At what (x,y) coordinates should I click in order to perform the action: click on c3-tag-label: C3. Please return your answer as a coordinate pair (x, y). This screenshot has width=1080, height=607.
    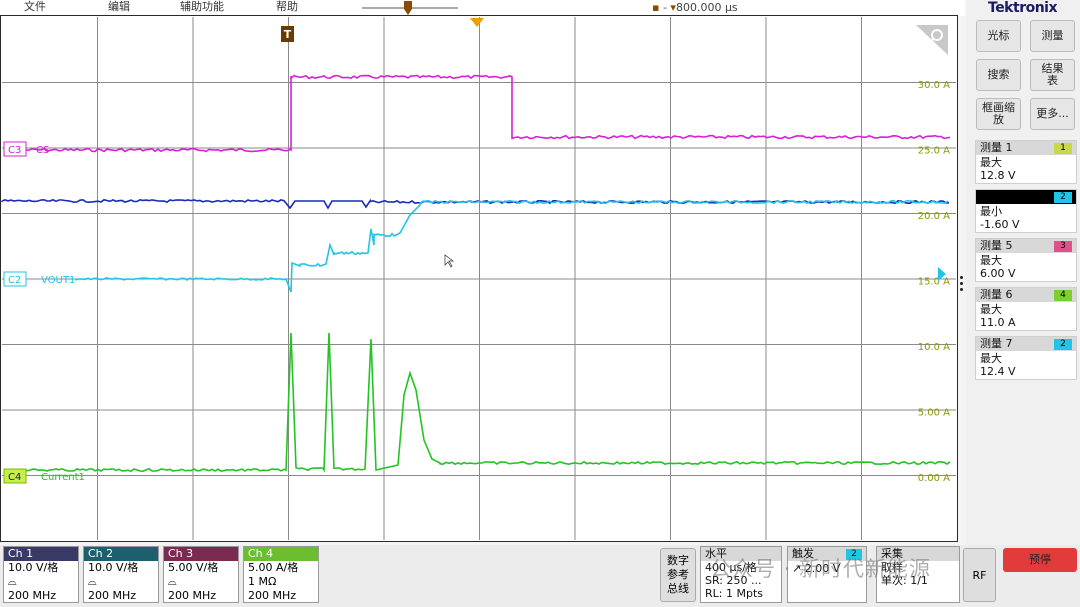
    Looking at the image, I should click on (14, 150).